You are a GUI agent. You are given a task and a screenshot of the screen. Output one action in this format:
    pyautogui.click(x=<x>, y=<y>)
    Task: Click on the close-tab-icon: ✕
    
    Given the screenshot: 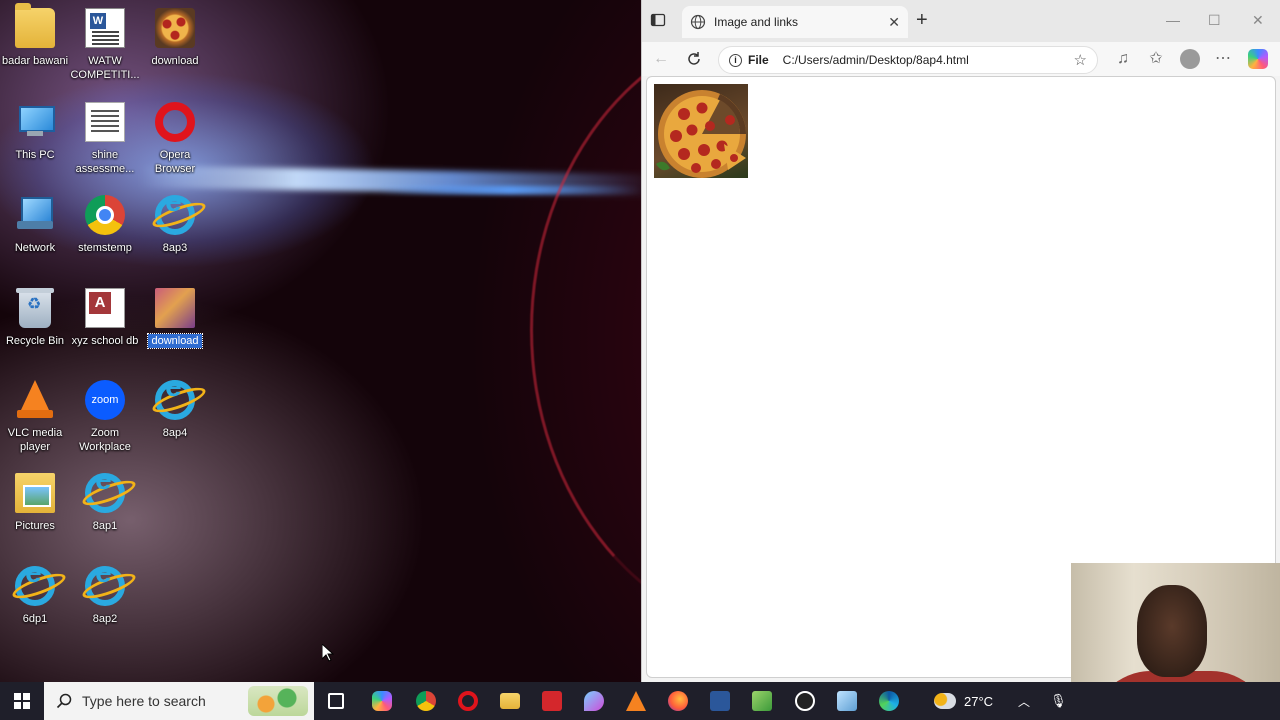 What is the action you would take?
    pyautogui.click(x=894, y=22)
    